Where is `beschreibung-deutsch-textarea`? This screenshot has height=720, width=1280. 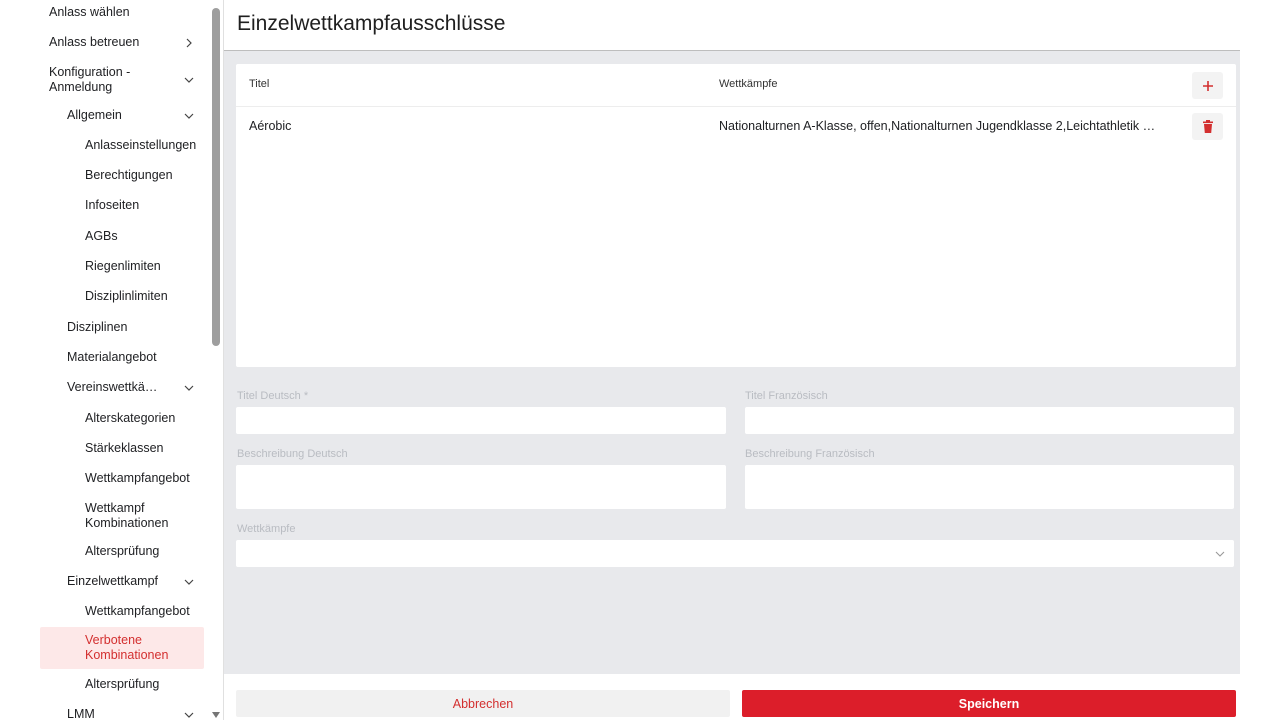 beschreibung-deutsch-textarea is located at coordinates (481, 487).